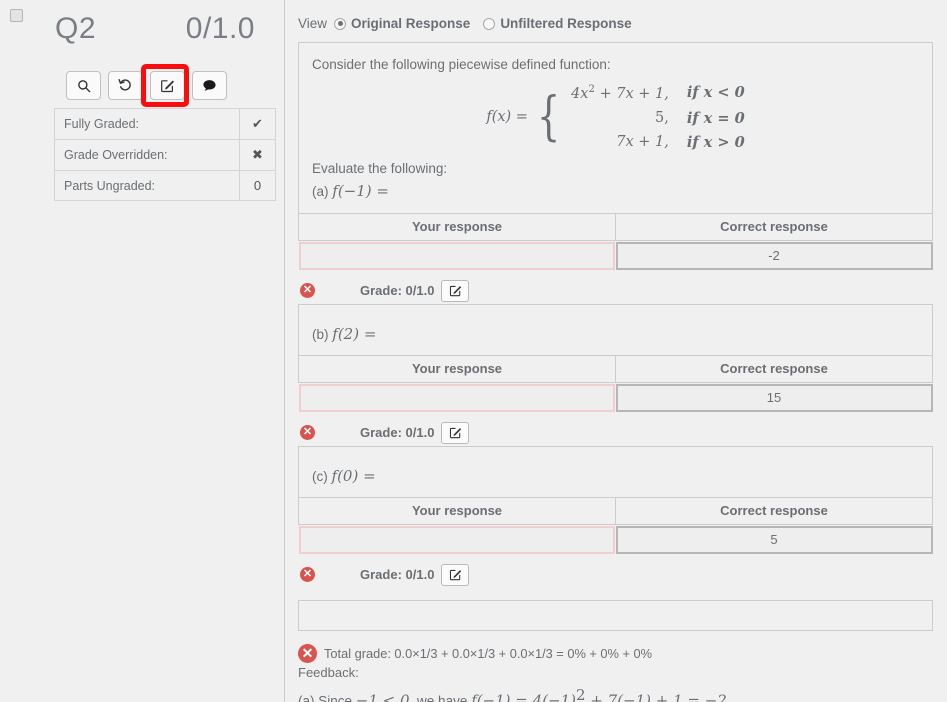 This screenshot has height=702, width=947. Describe the element at coordinates (620, 93) in the screenshot. I see `piece-expr-1: 4x2 + 7x + 1,` at that location.